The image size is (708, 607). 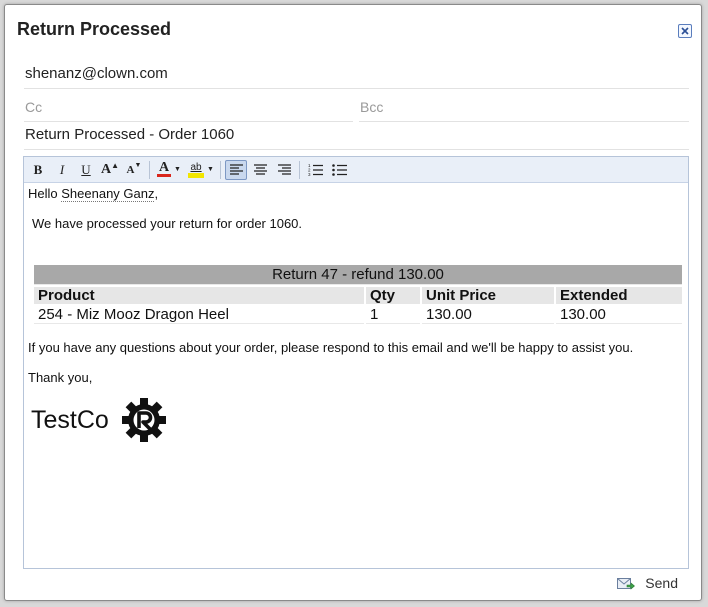 What do you see at coordinates (196, 170) in the screenshot?
I see `highlight-icon: ab` at bounding box center [196, 170].